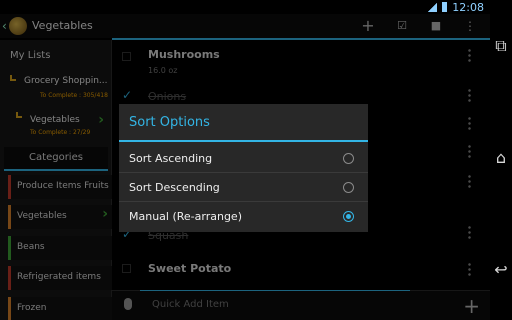 This screenshot has width=512, height=320. What do you see at coordinates (243, 216) in the screenshot?
I see `manual-rearrange-option: Manual (Re-arrange)` at bounding box center [243, 216].